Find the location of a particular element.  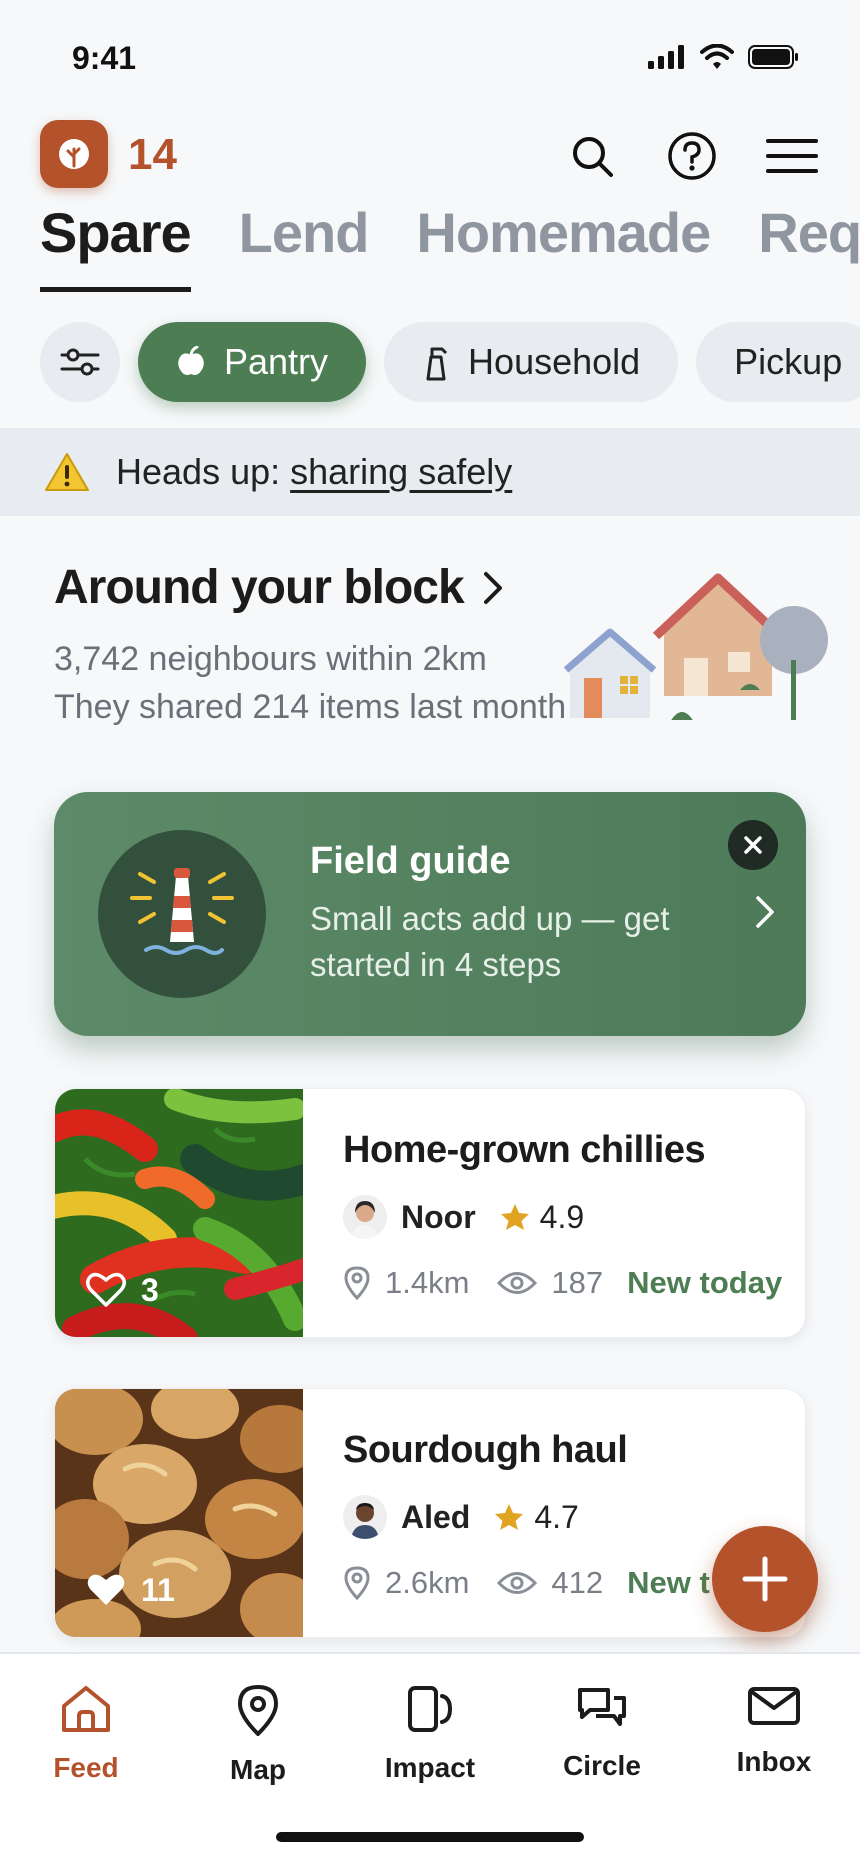

mail-icon is located at coordinates (774, 1706).